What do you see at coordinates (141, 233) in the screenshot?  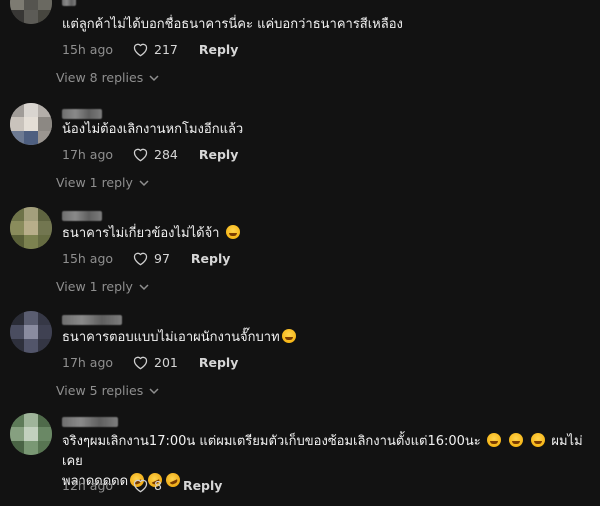 I see `comment-text-body: ธนาคารไม่เกี่ยวข้องไม่ได้จ้า` at bounding box center [141, 233].